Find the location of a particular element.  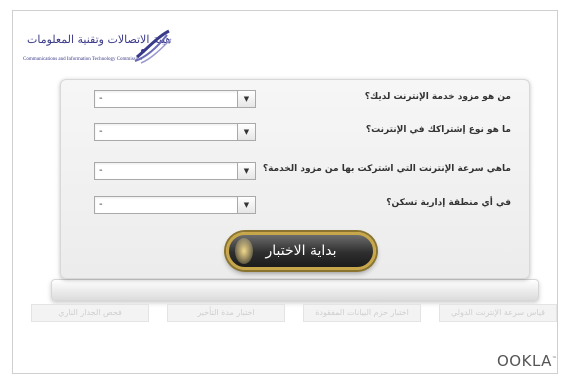

start-test-button: بداية الاختبار is located at coordinates (301, 251).